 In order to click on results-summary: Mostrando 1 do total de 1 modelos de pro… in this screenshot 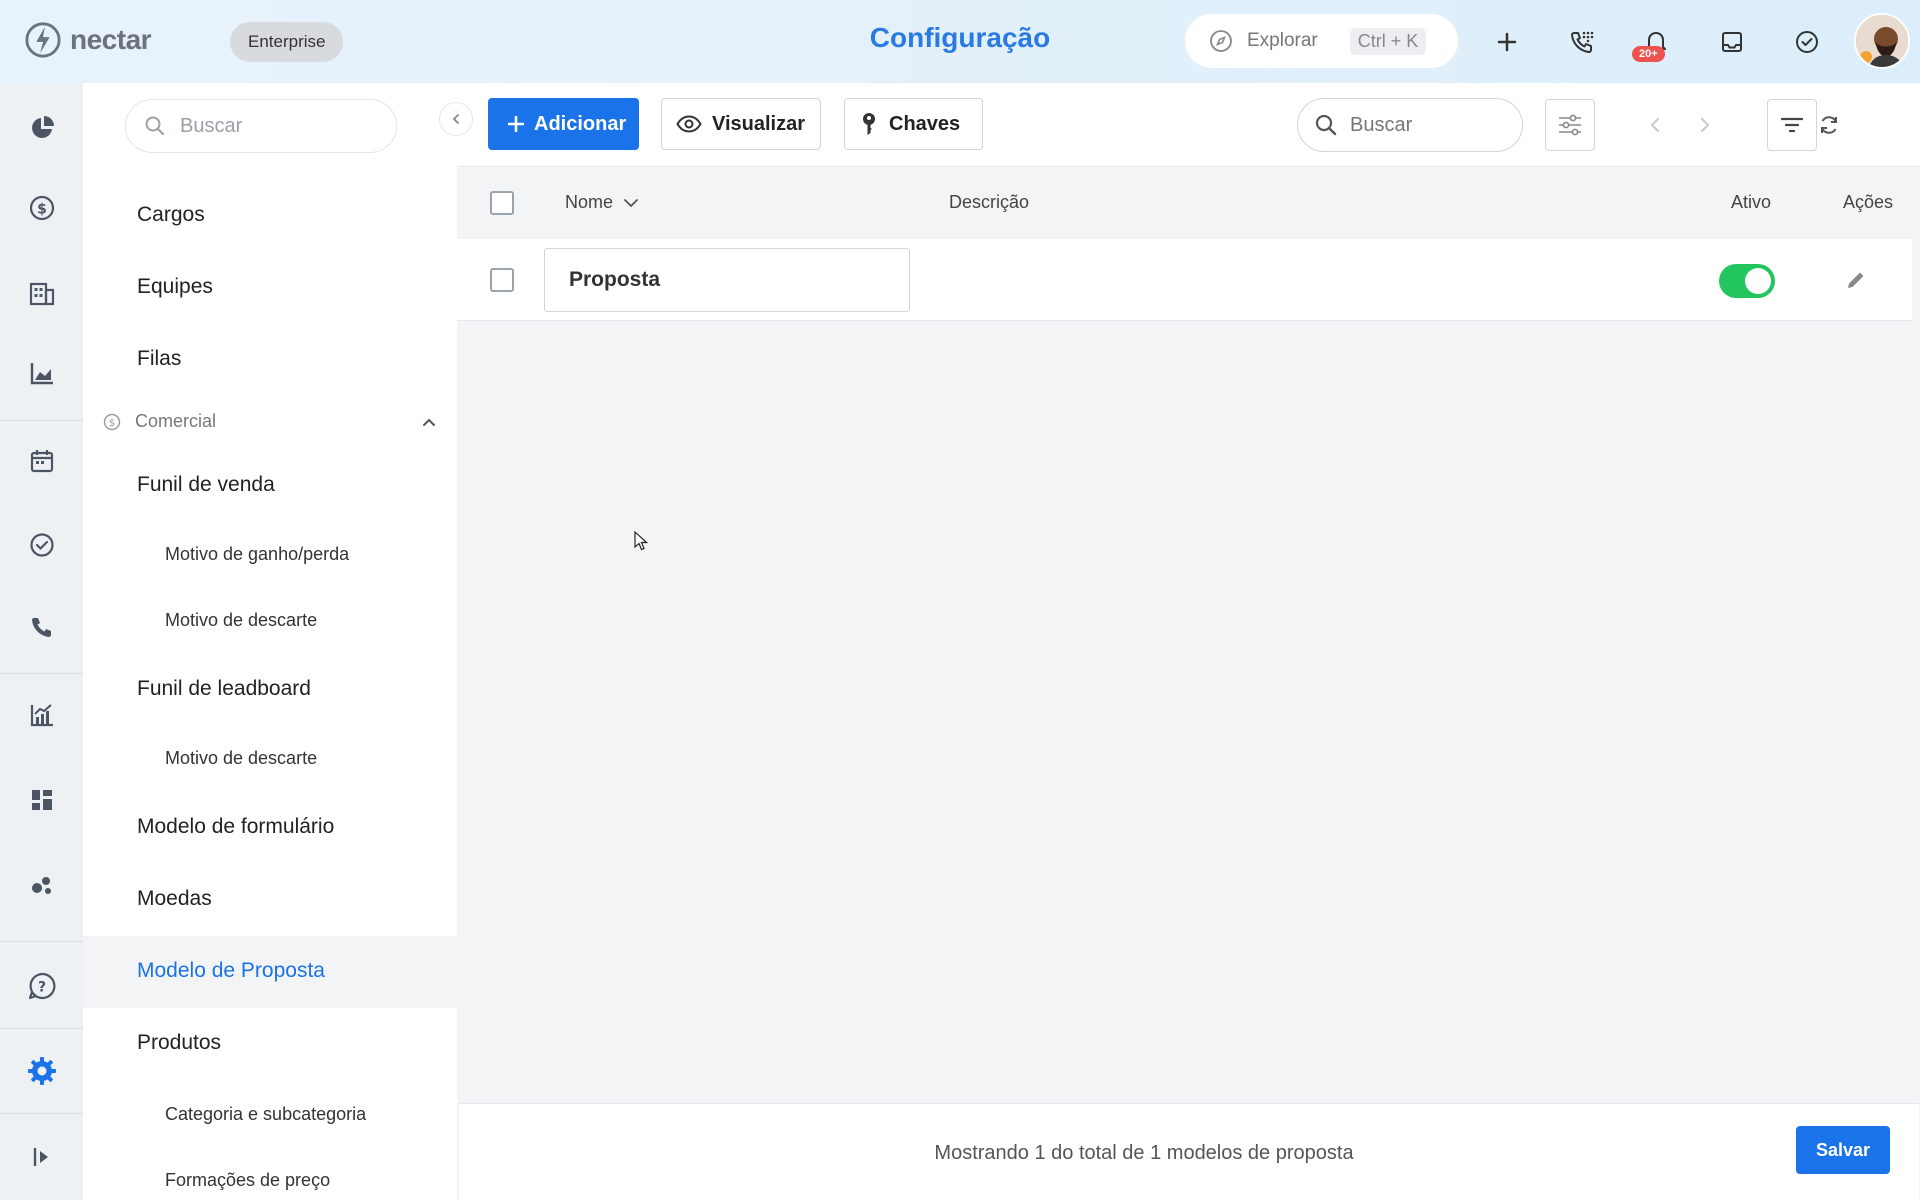, I will do `click(1144, 1153)`.